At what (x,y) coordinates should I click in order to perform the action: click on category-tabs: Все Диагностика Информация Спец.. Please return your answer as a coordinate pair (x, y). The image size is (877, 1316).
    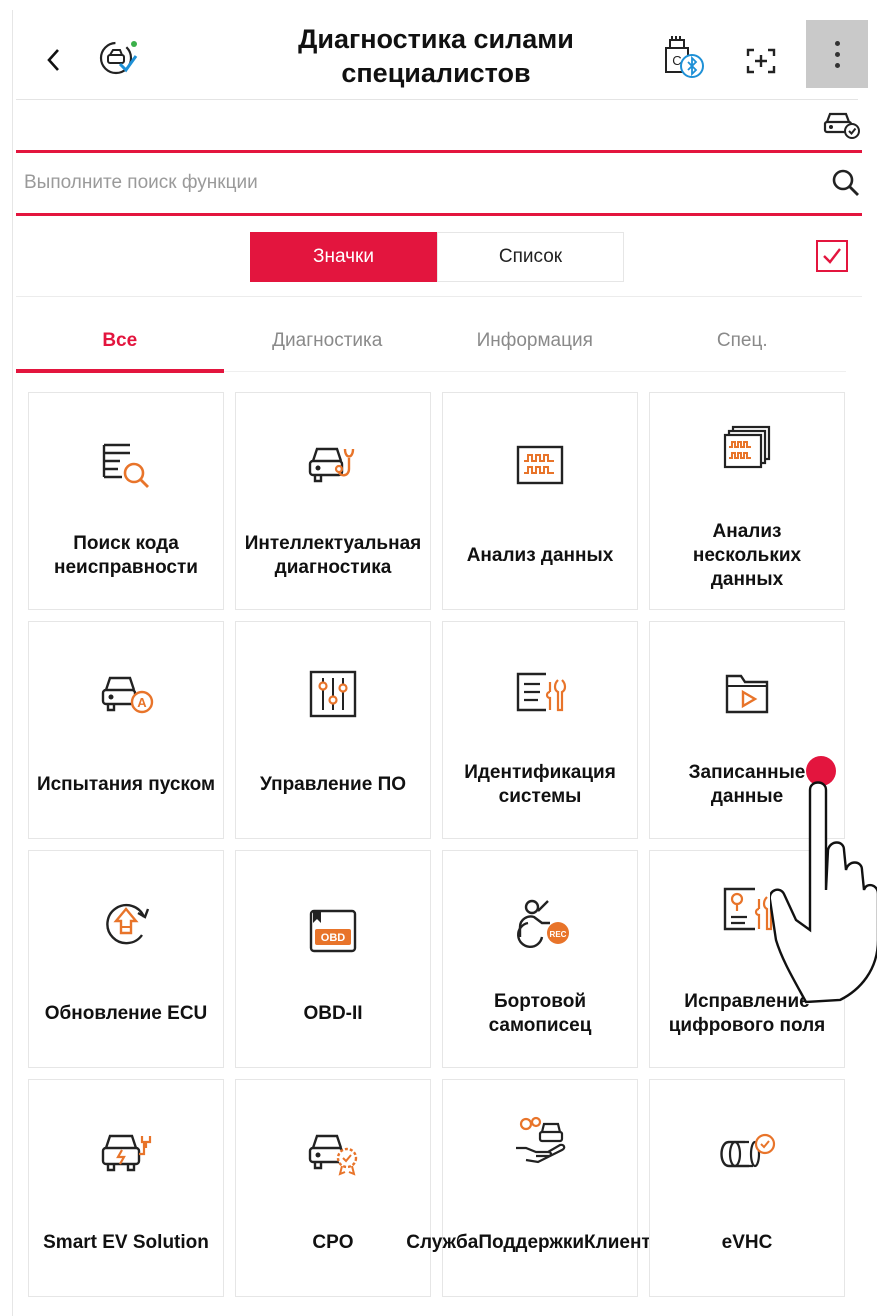
    Looking at the image, I should click on (431, 341).